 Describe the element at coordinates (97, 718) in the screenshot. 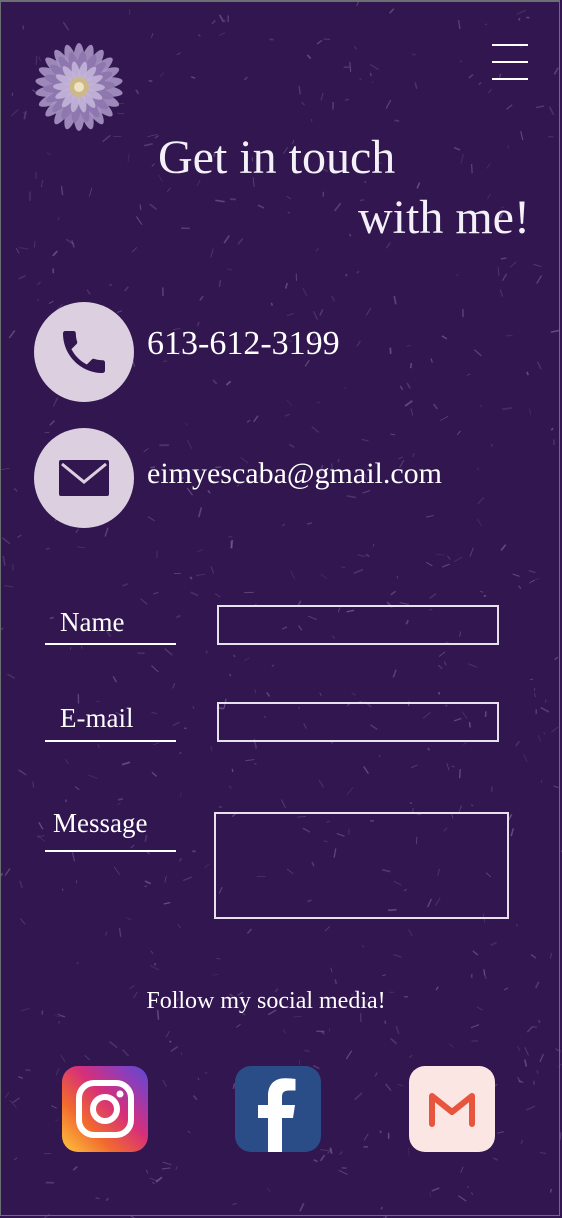

I see `email-label: E-mail` at that location.